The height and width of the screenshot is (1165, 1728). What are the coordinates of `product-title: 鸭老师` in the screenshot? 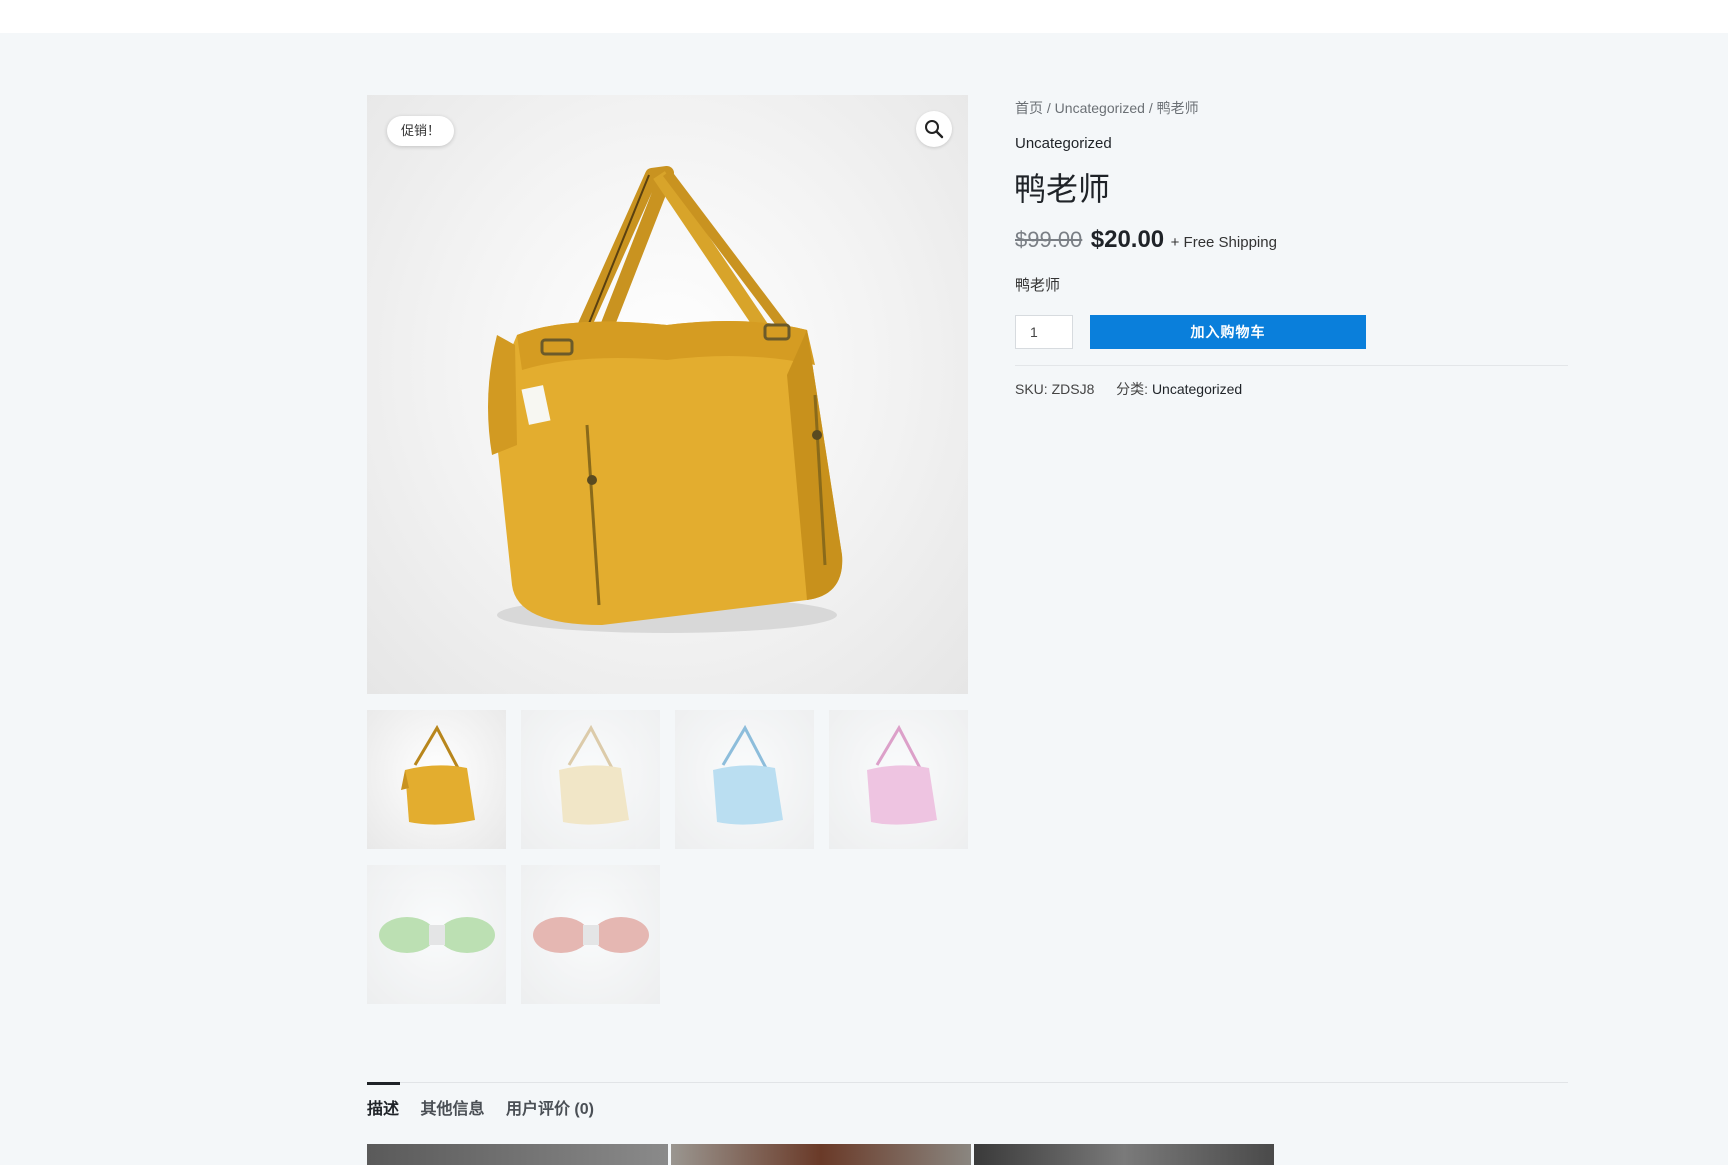 It's located at (1062, 189).